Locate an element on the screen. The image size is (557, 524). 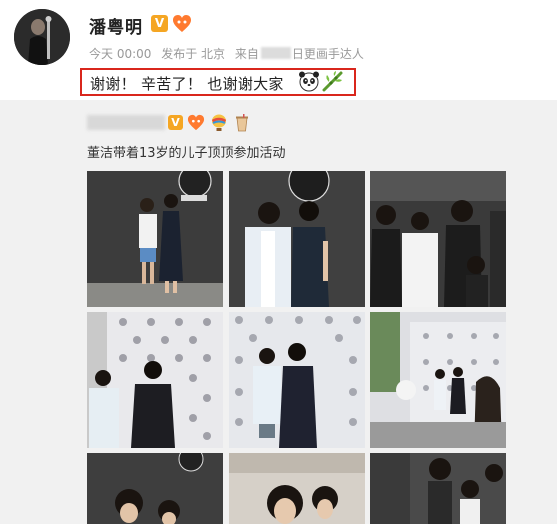
verified-badge-icon: V is located at coordinates (159, 23).